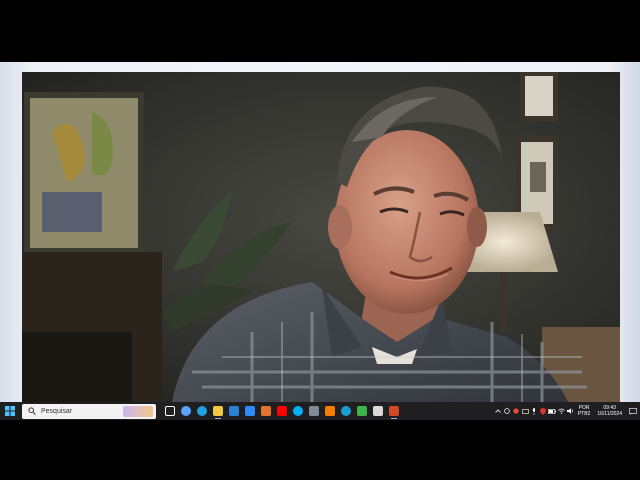 This screenshot has width=640, height=480. What do you see at coordinates (498, 411) in the screenshot?
I see `chevron-up-icon` at bounding box center [498, 411].